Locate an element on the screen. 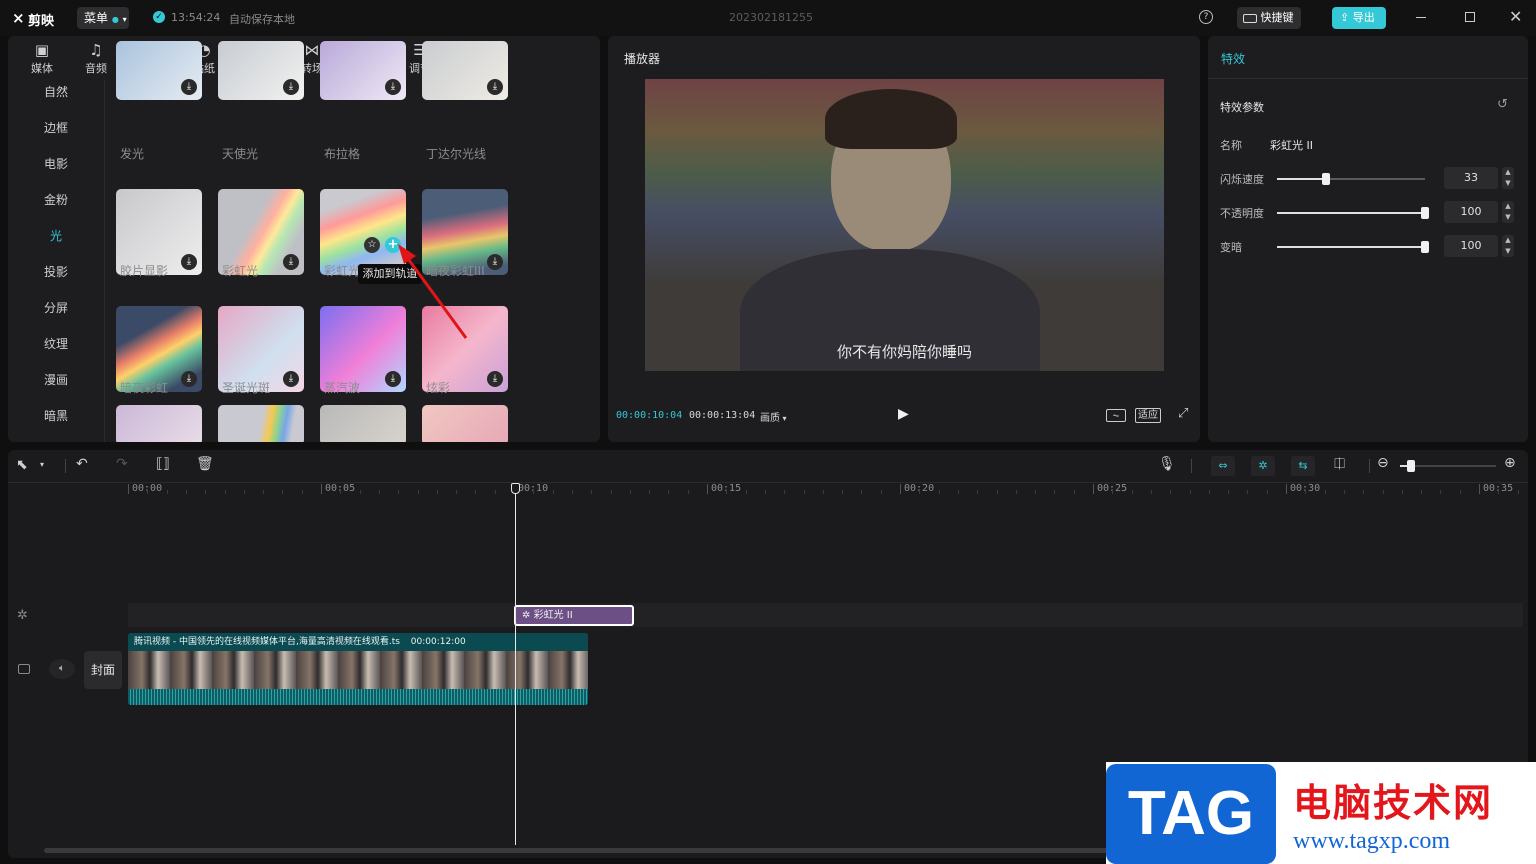 This screenshot has height=864, width=1536. ruler-tick is located at coordinates (1479, 489).